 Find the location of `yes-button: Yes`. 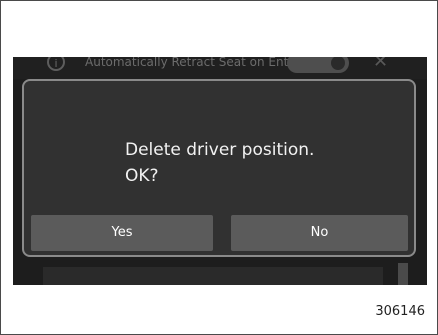

yes-button: Yes is located at coordinates (122, 233).